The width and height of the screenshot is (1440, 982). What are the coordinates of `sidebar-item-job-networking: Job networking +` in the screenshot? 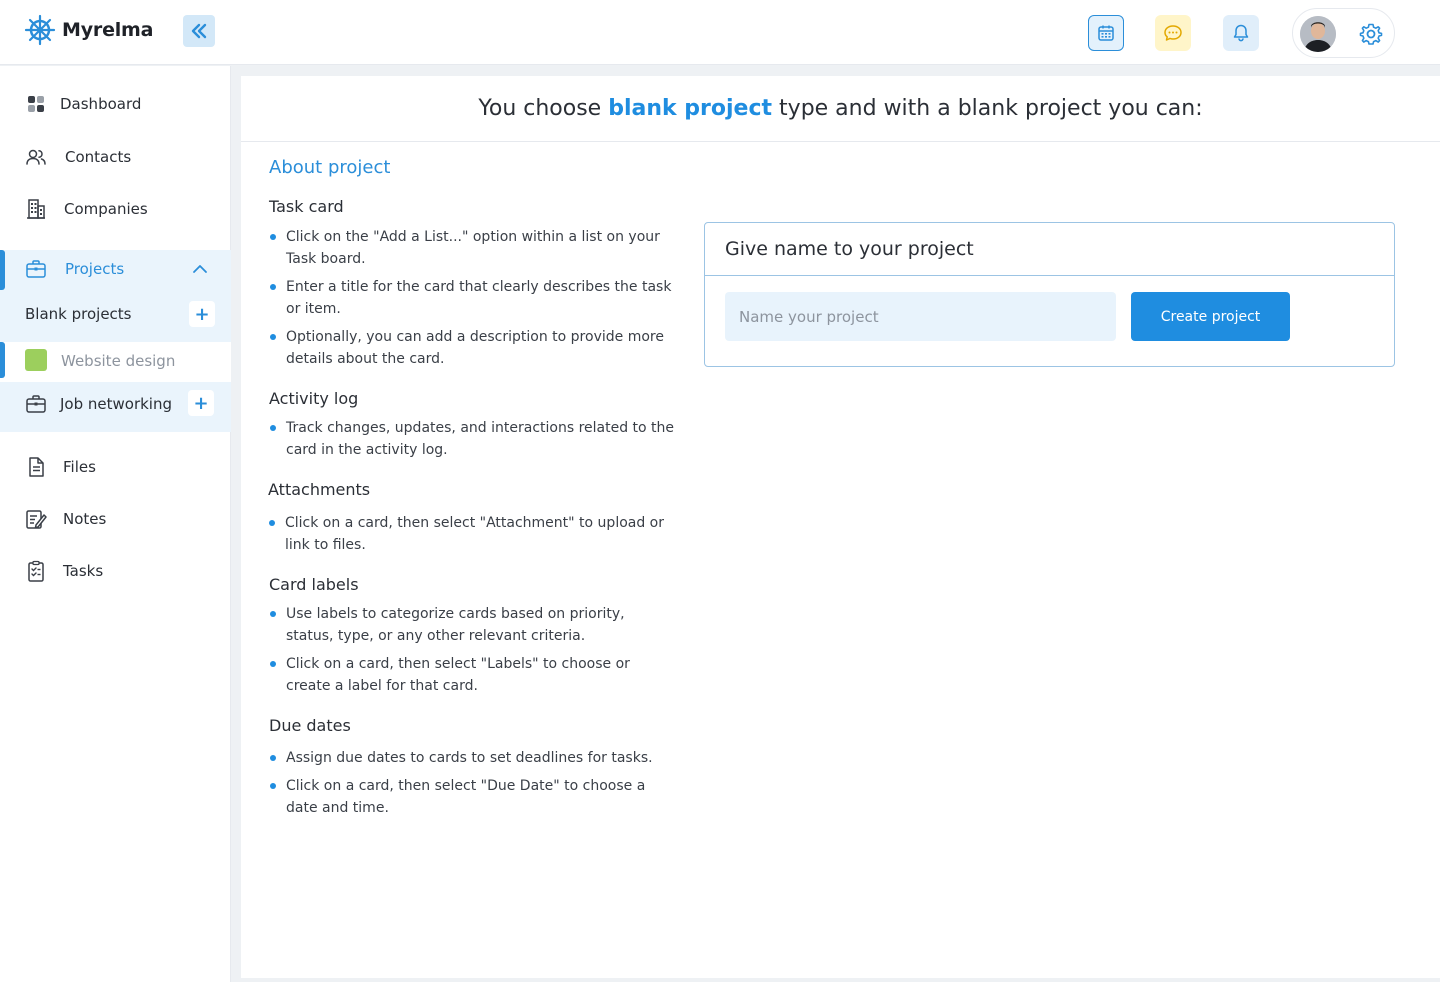 It's located at (115, 404).